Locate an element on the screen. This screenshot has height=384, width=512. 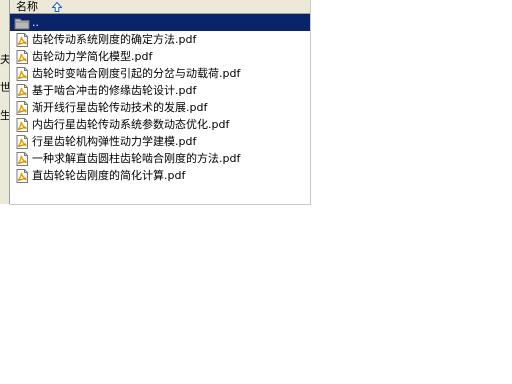
file-row: 直齿轮轮齿刚度的简化计算.pdf is located at coordinates (160, 175).